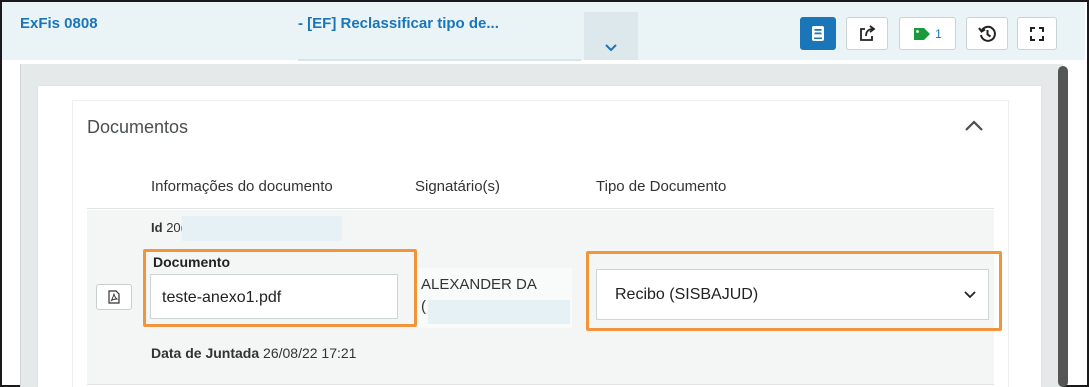  What do you see at coordinates (439, 60) in the screenshot?
I see `task-title-underline` at bounding box center [439, 60].